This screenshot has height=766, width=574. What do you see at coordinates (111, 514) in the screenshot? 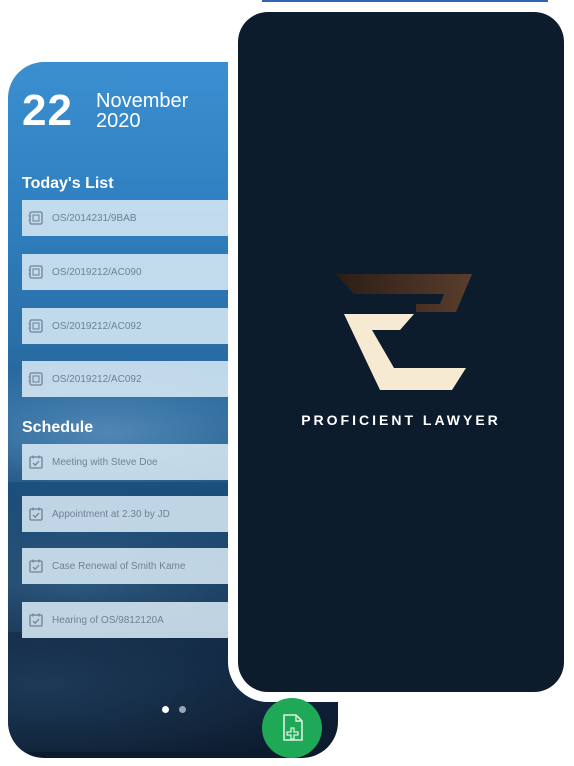
I see `schedule-text: Appointment at 2.30 by JD` at bounding box center [111, 514].